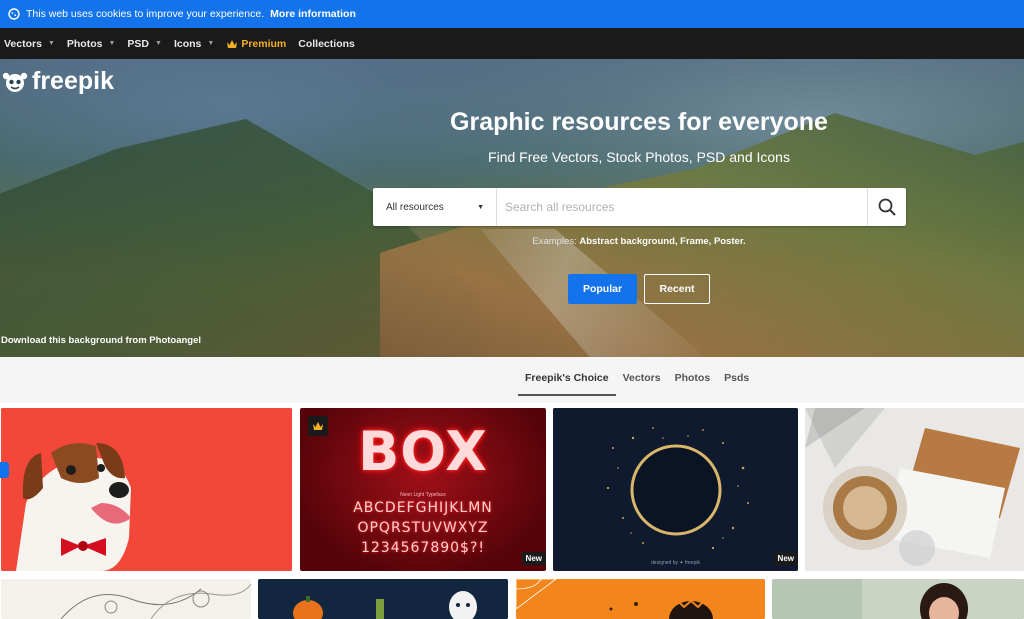 The height and width of the screenshot is (619, 1024). I want to click on orange-halloween-image, so click(640, 599).